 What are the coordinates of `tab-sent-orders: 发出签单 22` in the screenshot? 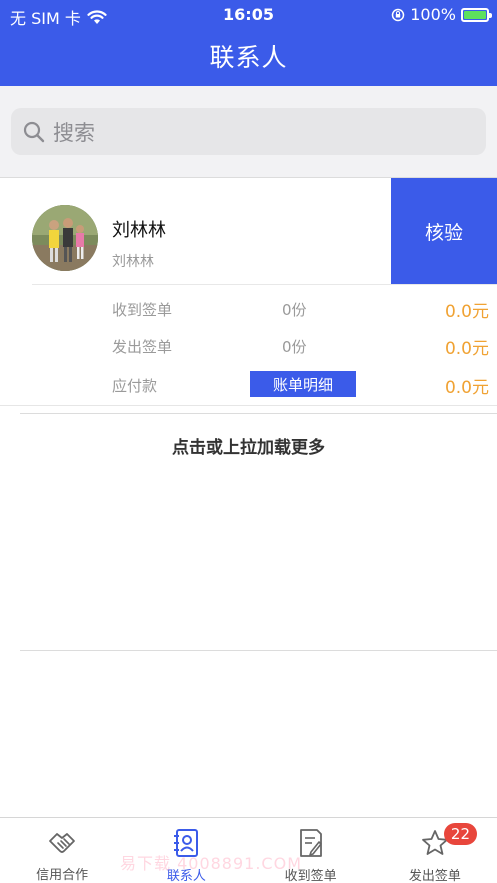 It's located at (435, 850).